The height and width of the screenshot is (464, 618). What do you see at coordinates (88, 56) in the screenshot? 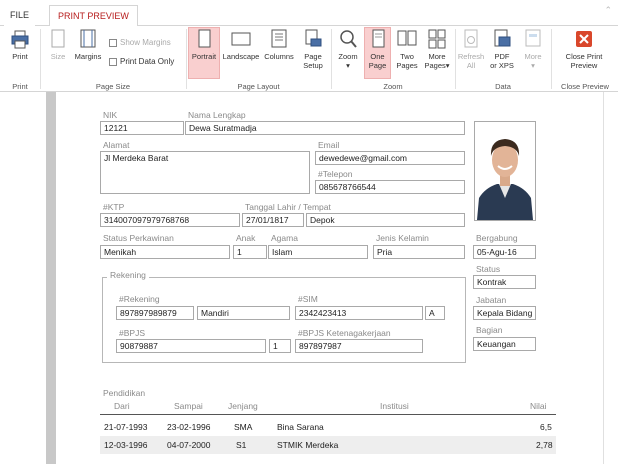
I see `margins-label: Margins` at bounding box center [88, 56].